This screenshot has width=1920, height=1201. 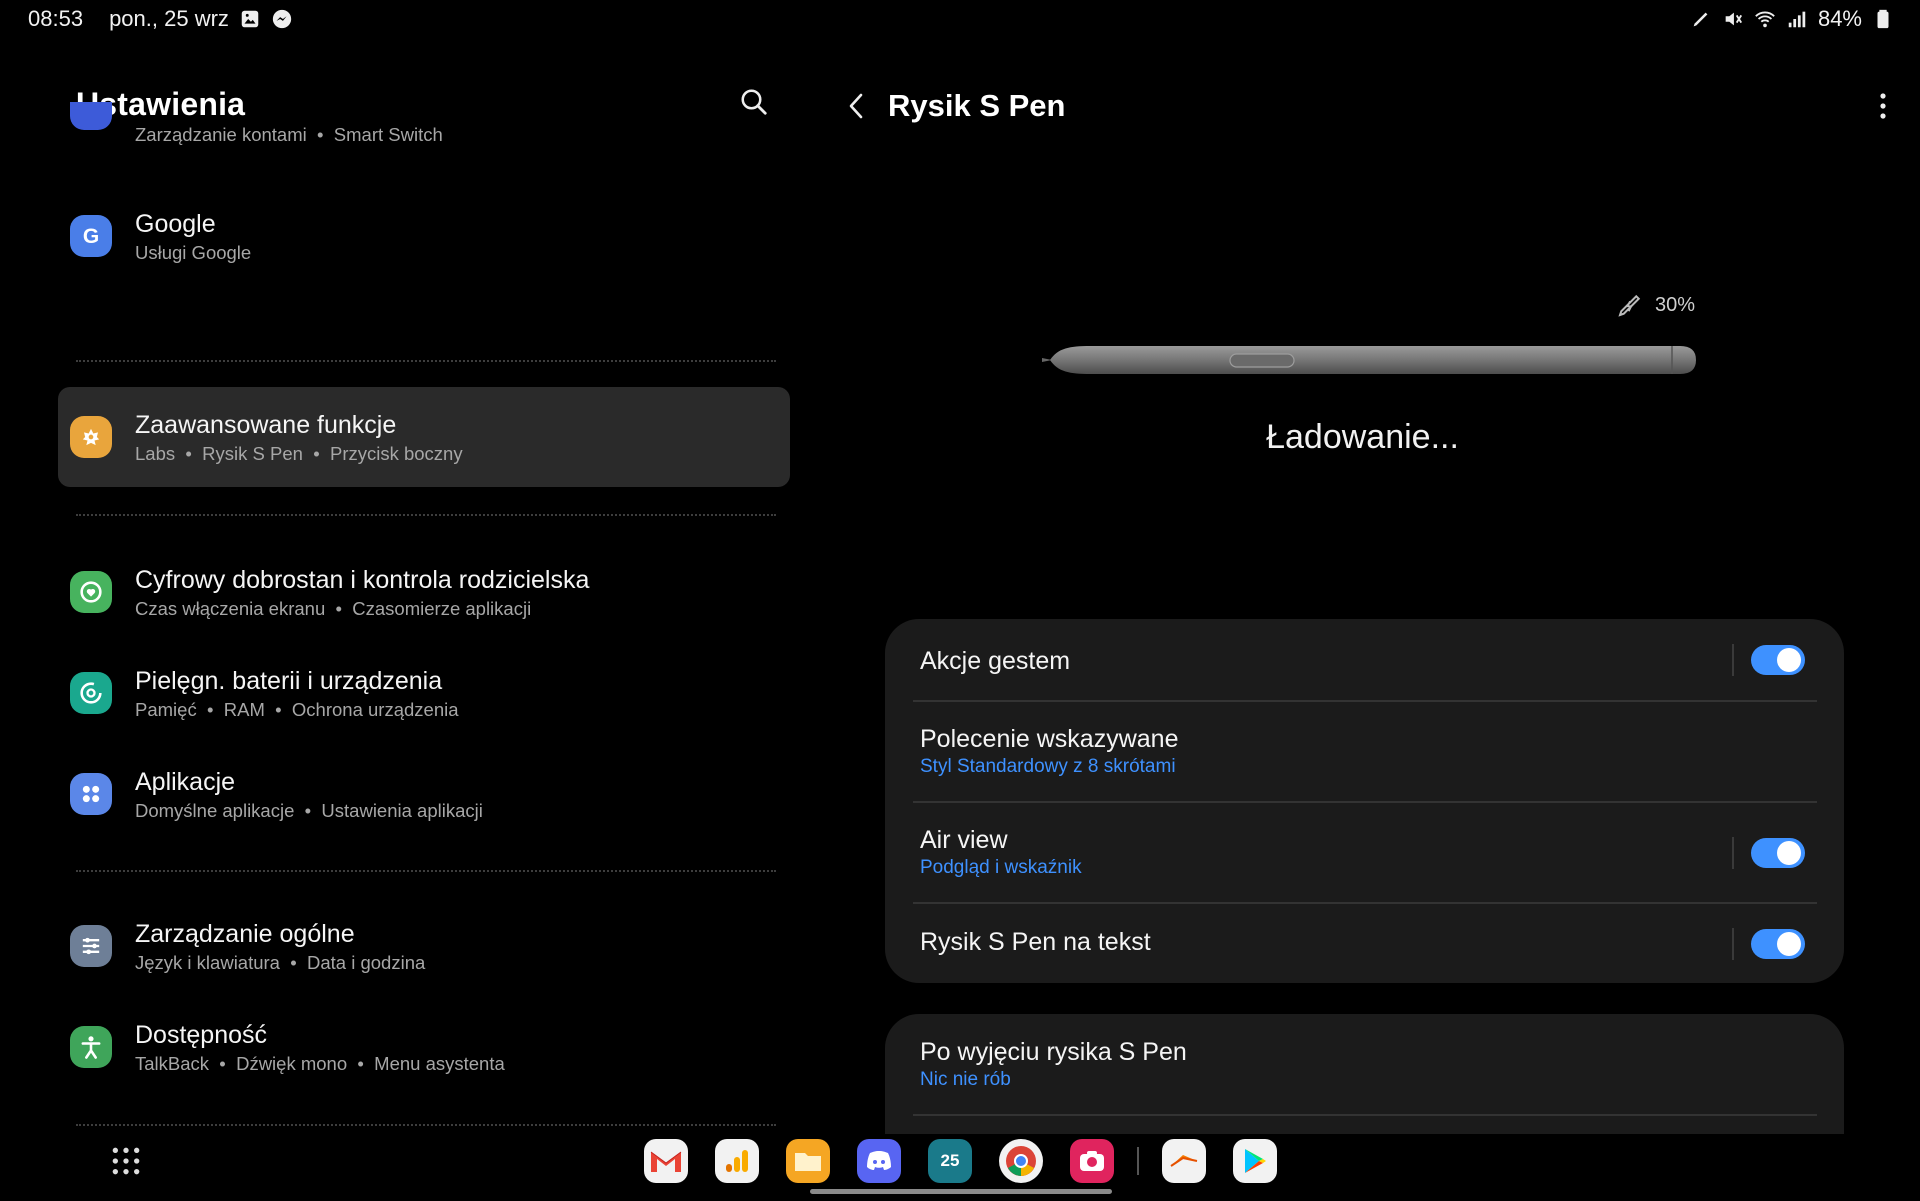 What do you see at coordinates (1839, 18) in the screenshot?
I see `battery-percent: 84%` at bounding box center [1839, 18].